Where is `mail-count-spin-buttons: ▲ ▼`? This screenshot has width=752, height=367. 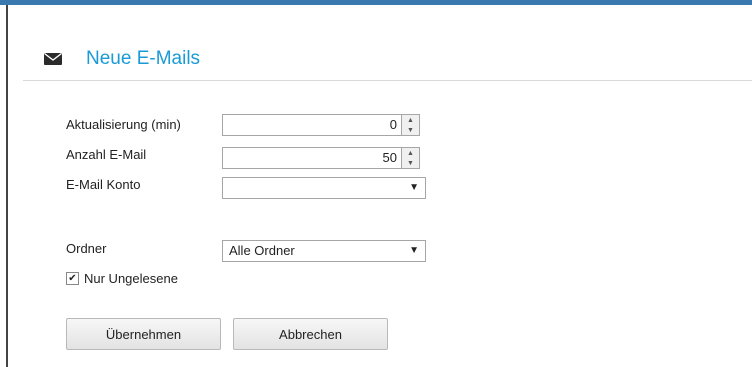 mail-count-spin-buttons: ▲ ▼ is located at coordinates (410, 158).